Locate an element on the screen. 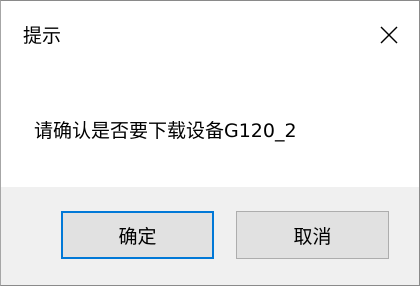 This screenshot has height=286, width=420. dialog-message: 请确认是否要下载设备G120_2 is located at coordinates (165, 131).